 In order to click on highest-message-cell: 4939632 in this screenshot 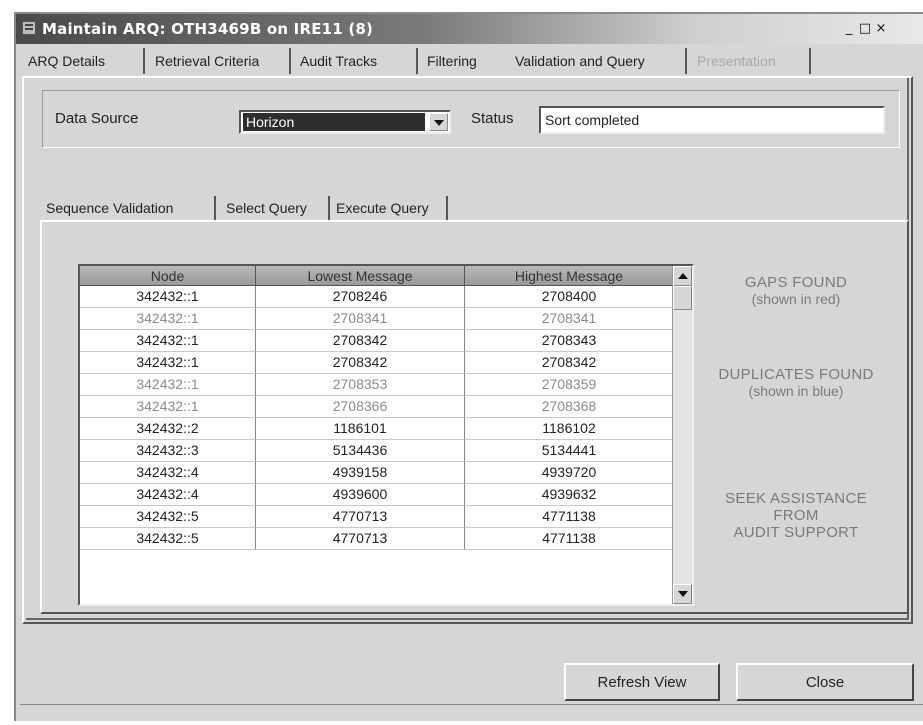, I will do `click(569, 495)`.